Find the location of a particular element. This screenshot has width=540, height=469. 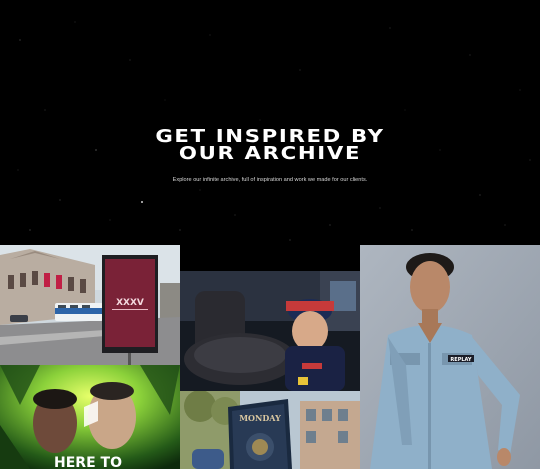

tram-street-image: XXXV is located at coordinates (90, 305).